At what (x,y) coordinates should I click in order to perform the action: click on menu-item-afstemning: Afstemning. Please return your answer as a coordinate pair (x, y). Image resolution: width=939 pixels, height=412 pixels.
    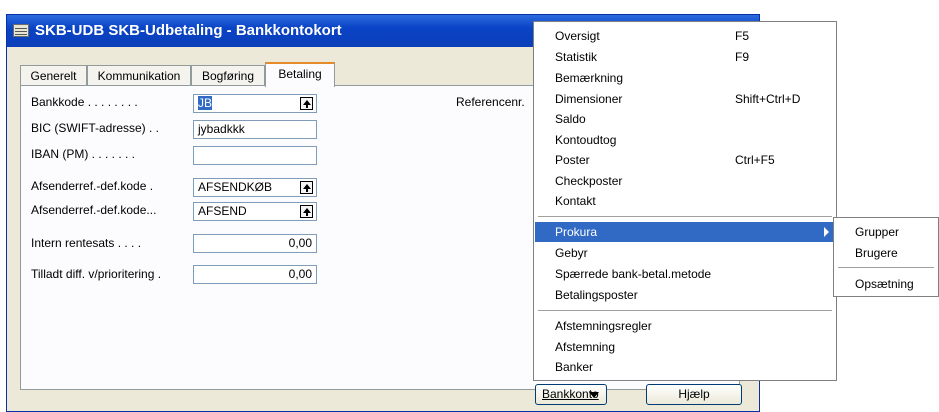
    Looking at the image, I should click on (685, 347).